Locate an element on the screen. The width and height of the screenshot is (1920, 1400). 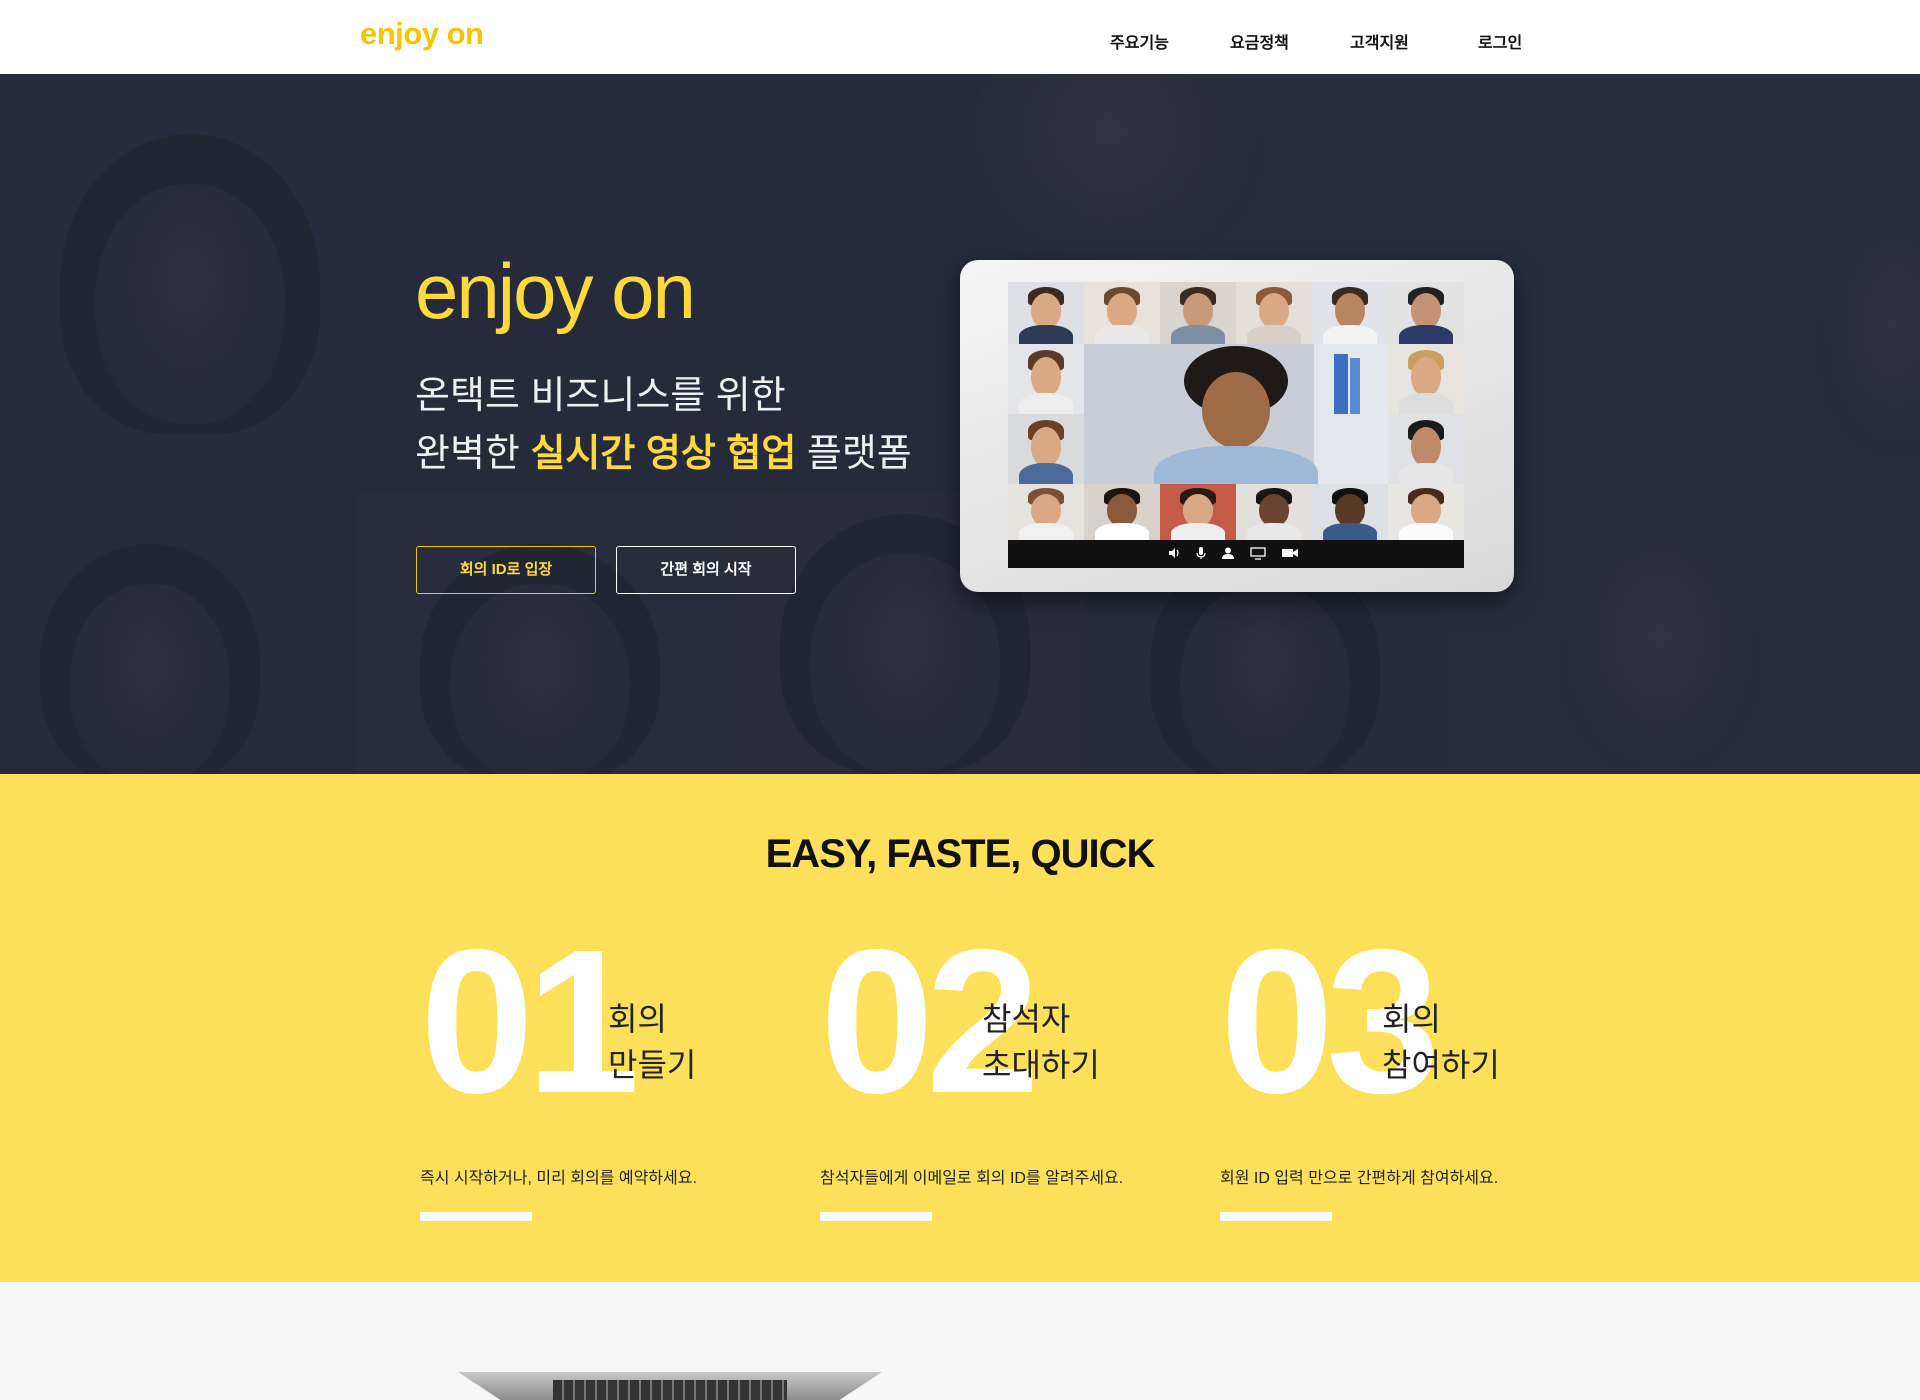
next-section is located at coordinates (960, 1341).